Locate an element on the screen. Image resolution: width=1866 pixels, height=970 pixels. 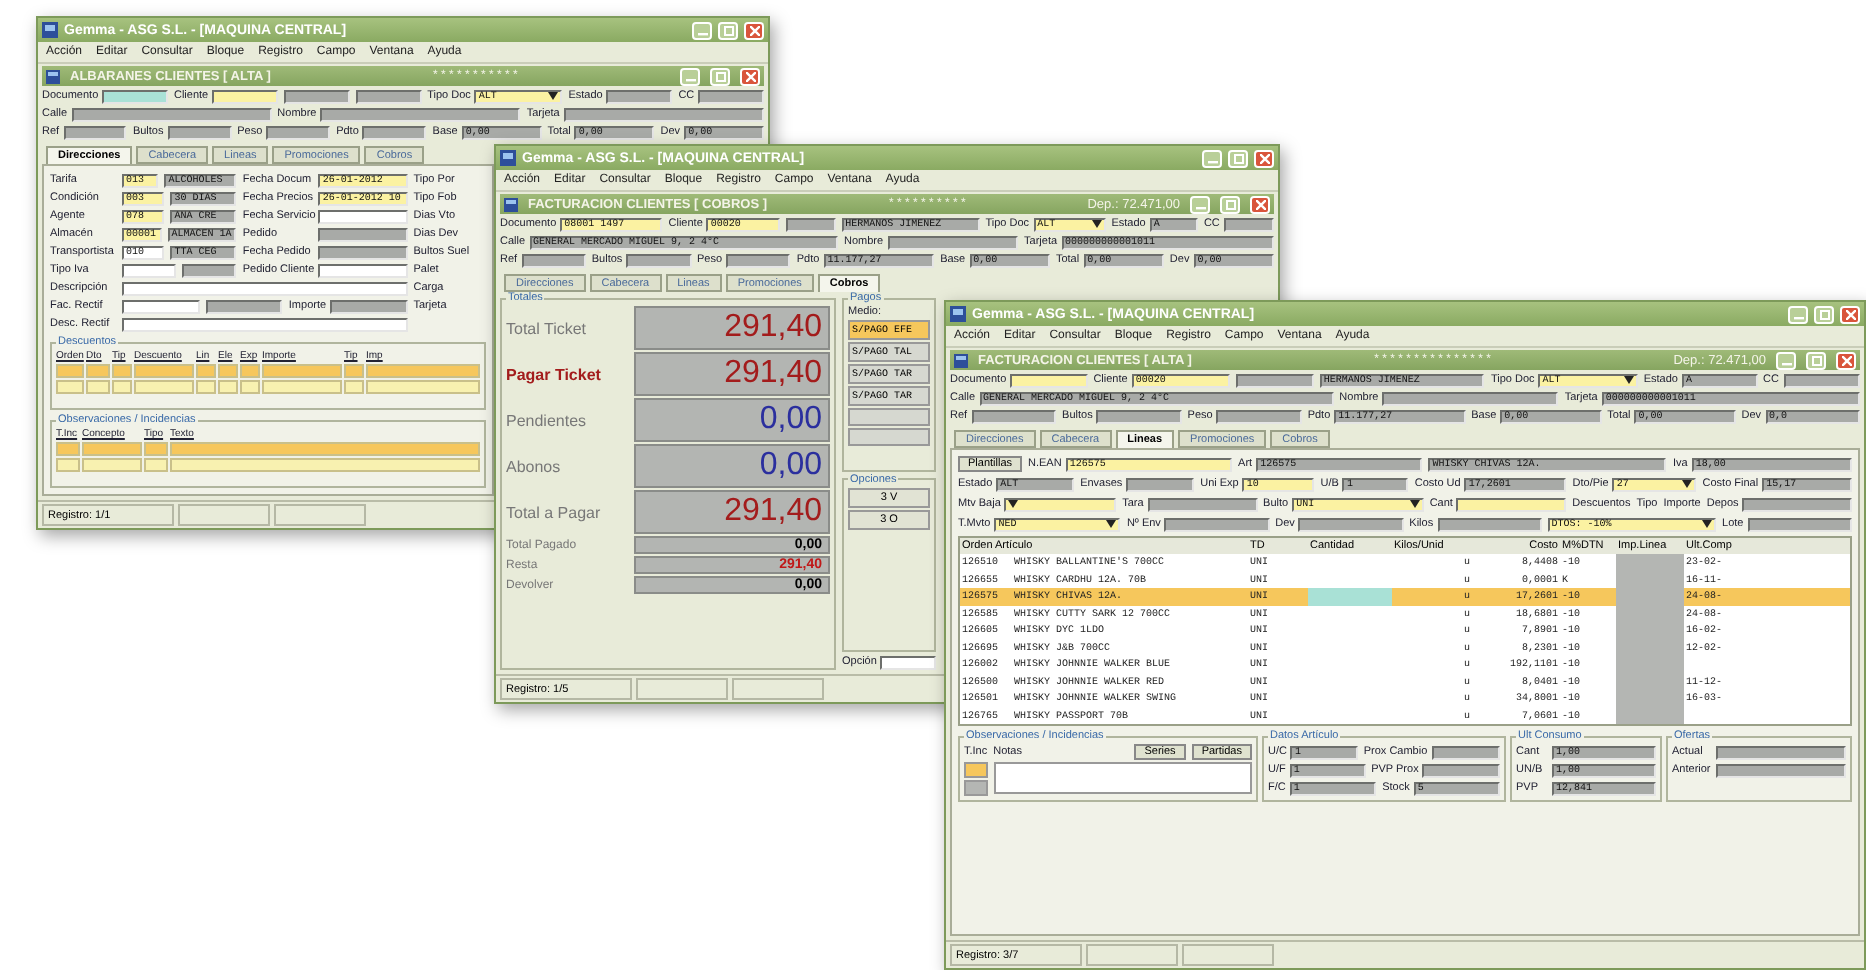
total-label: Pagar Ticket is located at coordinates (554, 374).